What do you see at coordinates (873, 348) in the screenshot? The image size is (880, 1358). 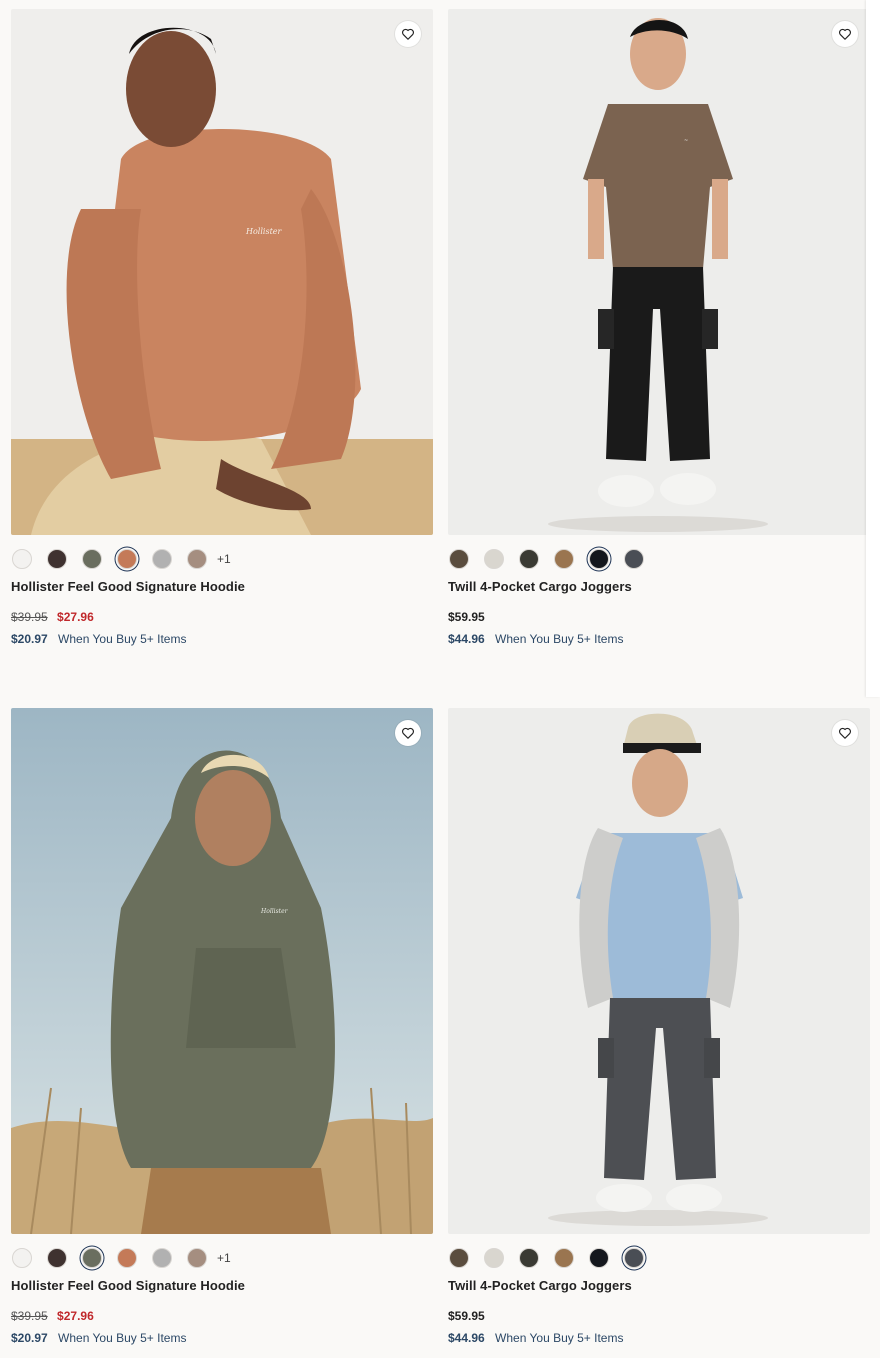 I see `side-panel-edge` at bounding box center [873, 348].